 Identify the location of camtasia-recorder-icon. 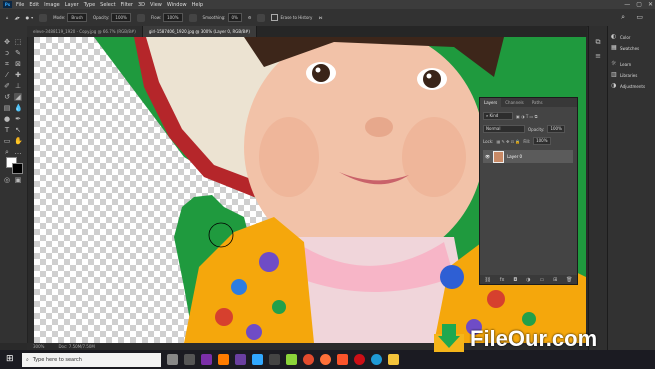
(291, 359).